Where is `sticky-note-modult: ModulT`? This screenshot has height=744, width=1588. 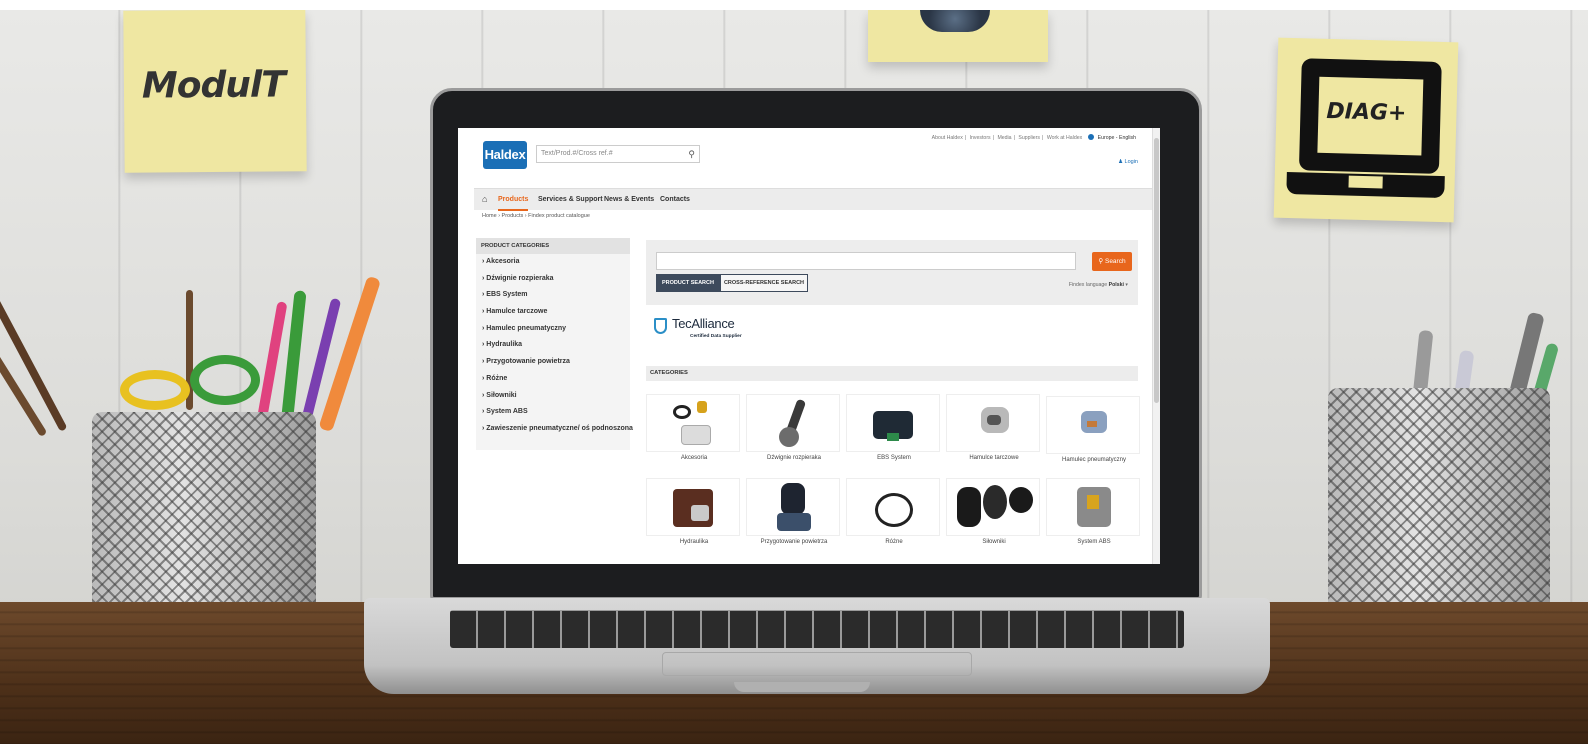 sticky-note-modult: ModulT is located at coordinates (215, 91).